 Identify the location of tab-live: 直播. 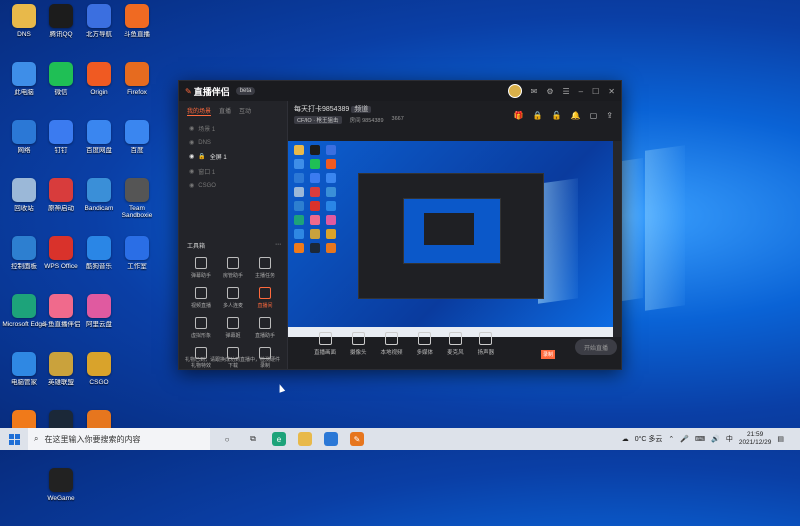
(225, 111).